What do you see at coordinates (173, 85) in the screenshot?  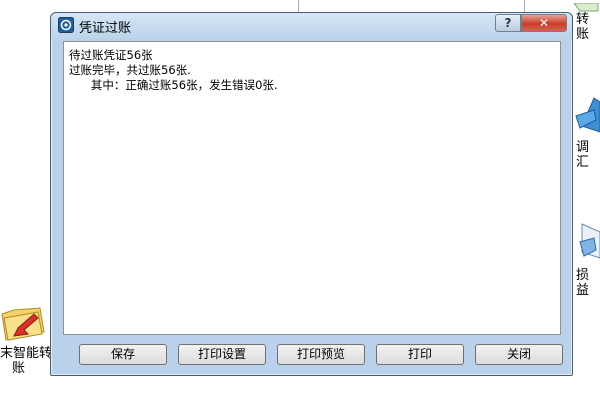 I see `log-line: 其中：正确过账56张，发生错误0张.` at bounding box center [173, 85].